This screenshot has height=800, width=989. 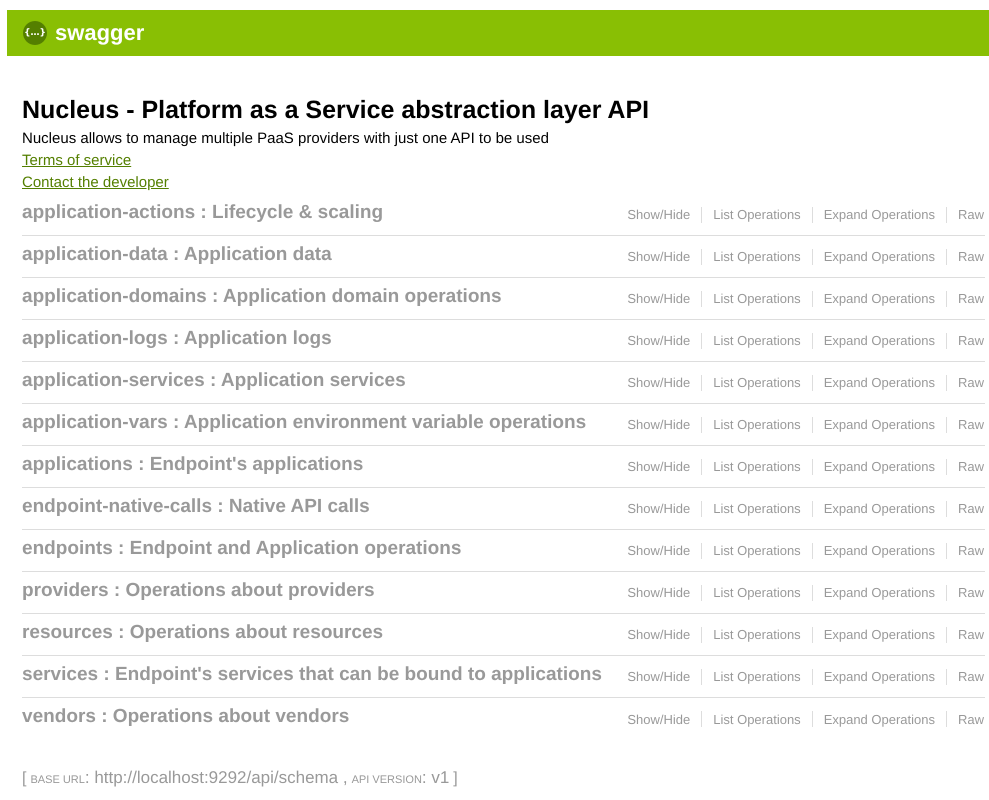 I want to click on api-version-label: API VERSION, so click(x=387, y=780).